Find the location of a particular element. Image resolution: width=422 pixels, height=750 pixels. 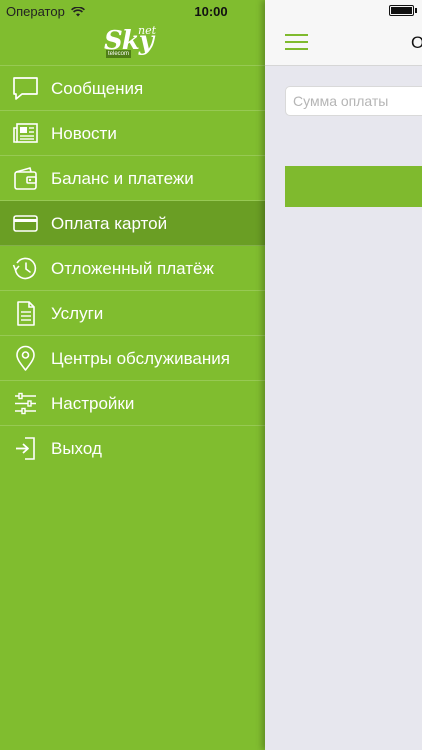

page-title: О is located at coordinates (416, 42).